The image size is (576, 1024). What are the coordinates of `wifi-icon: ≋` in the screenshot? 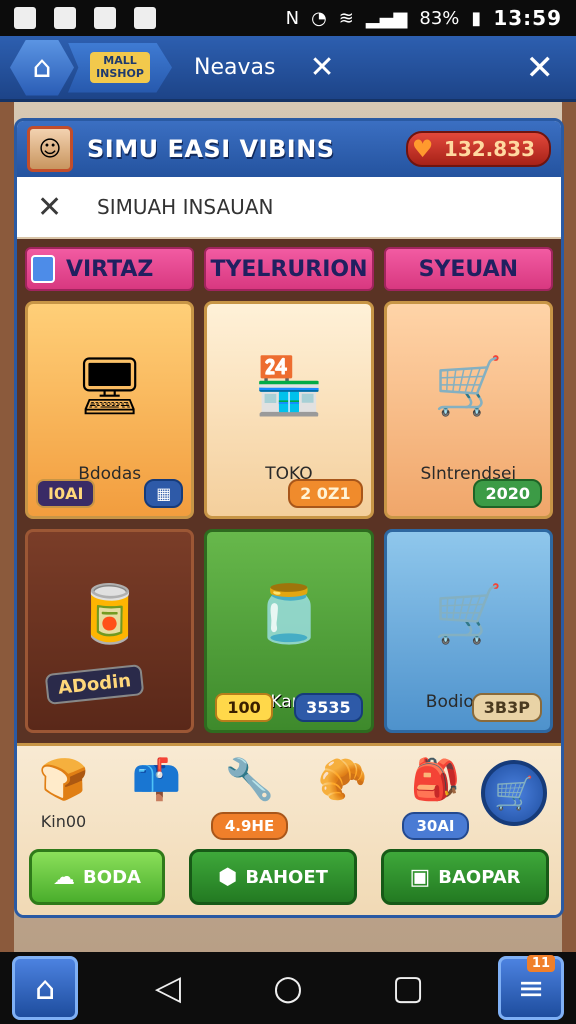 It's located at (346, 18).